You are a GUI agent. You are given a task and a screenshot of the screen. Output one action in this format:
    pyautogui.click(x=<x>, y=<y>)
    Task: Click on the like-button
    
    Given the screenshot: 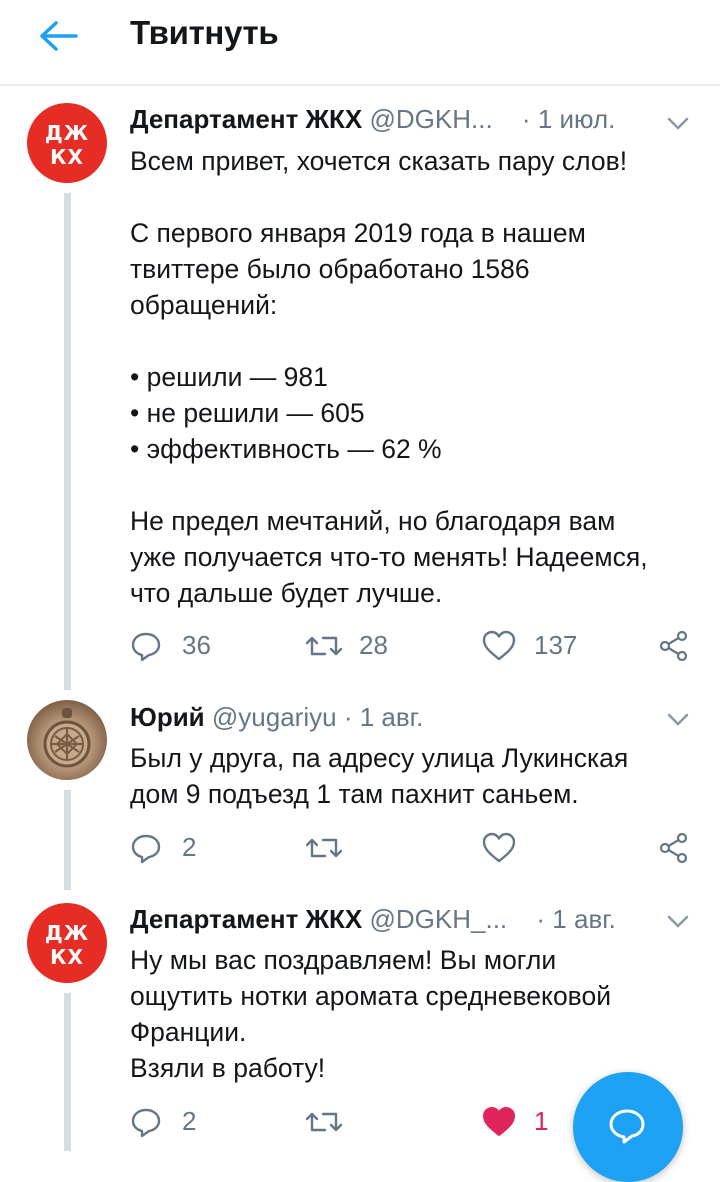 What is the action you would take?
    pyautogui.click(x=512, y=848)
    